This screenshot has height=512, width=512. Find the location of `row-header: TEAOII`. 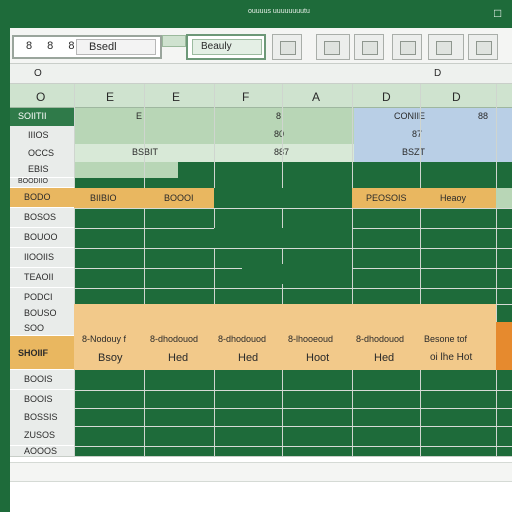

row-header: TEAOII is located at coordinates (42, 278).